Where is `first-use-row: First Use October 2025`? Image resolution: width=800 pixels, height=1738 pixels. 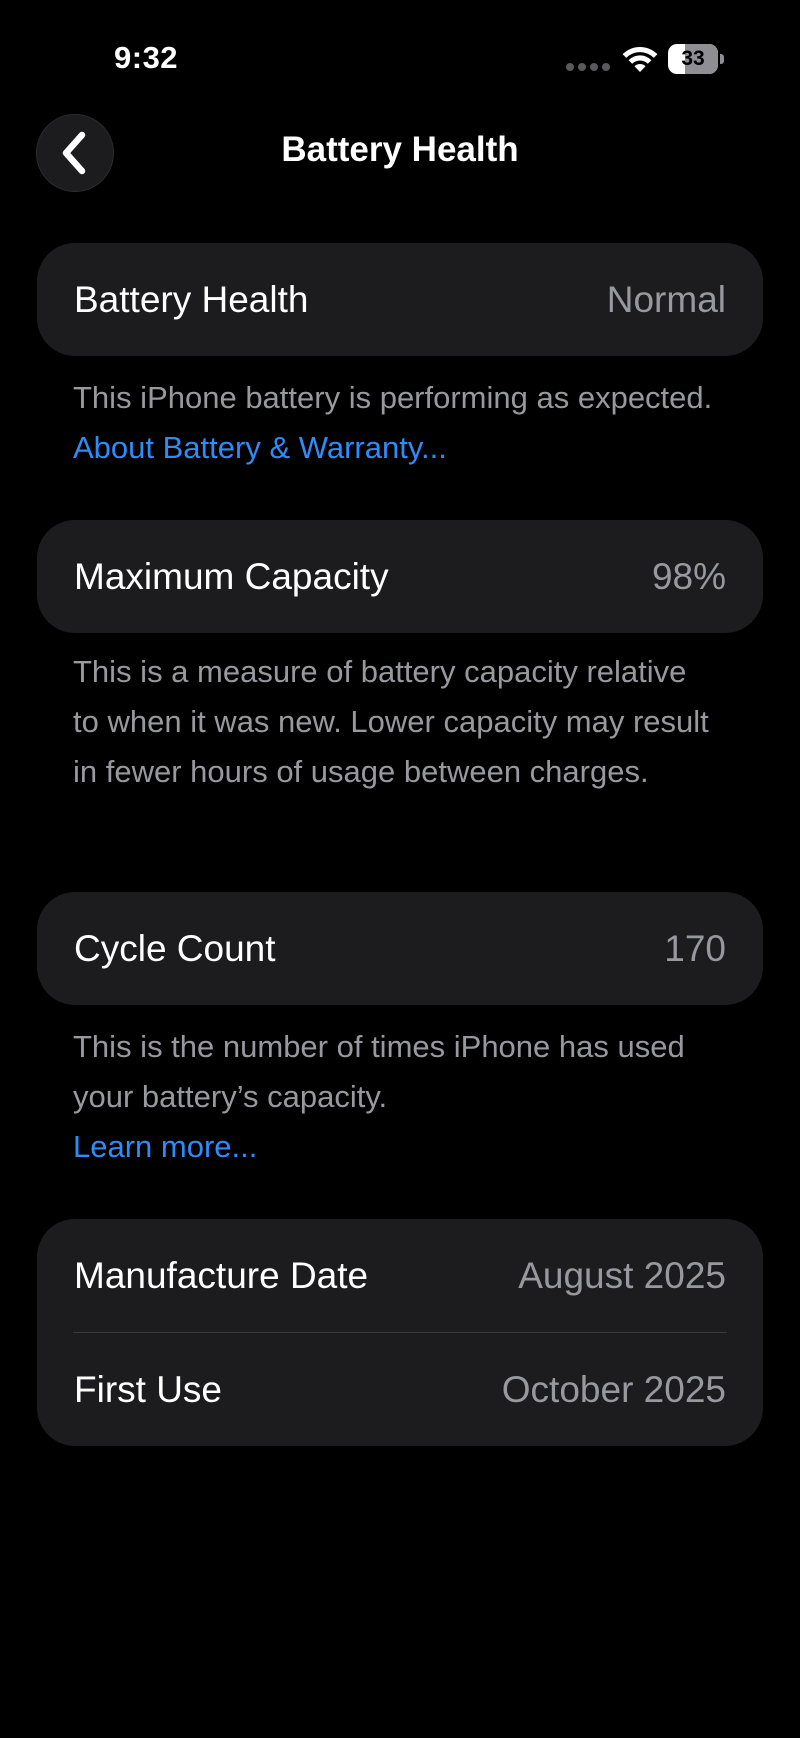 first-use-row: First Use October 2025 is located at coordinates (400, 1389).